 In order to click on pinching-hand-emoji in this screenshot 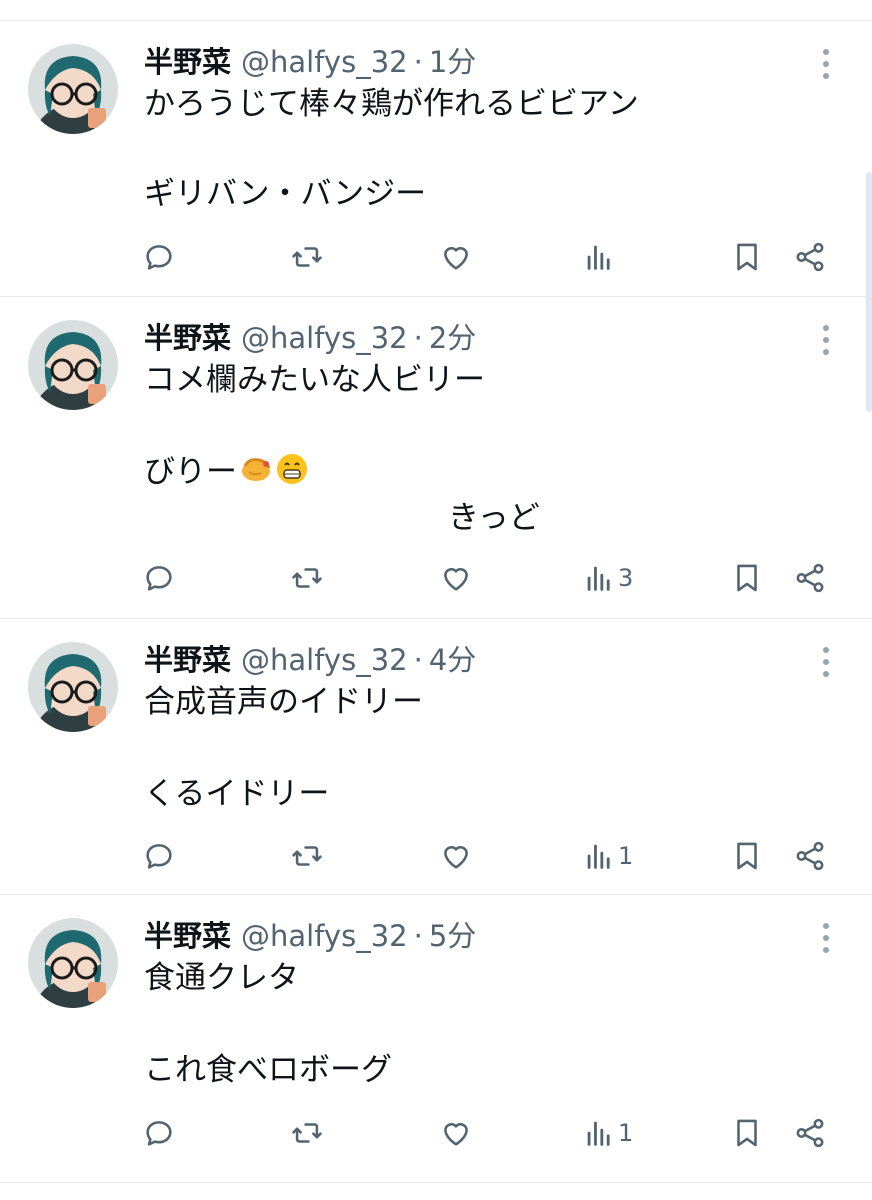, I will do `click(256, 469)`.